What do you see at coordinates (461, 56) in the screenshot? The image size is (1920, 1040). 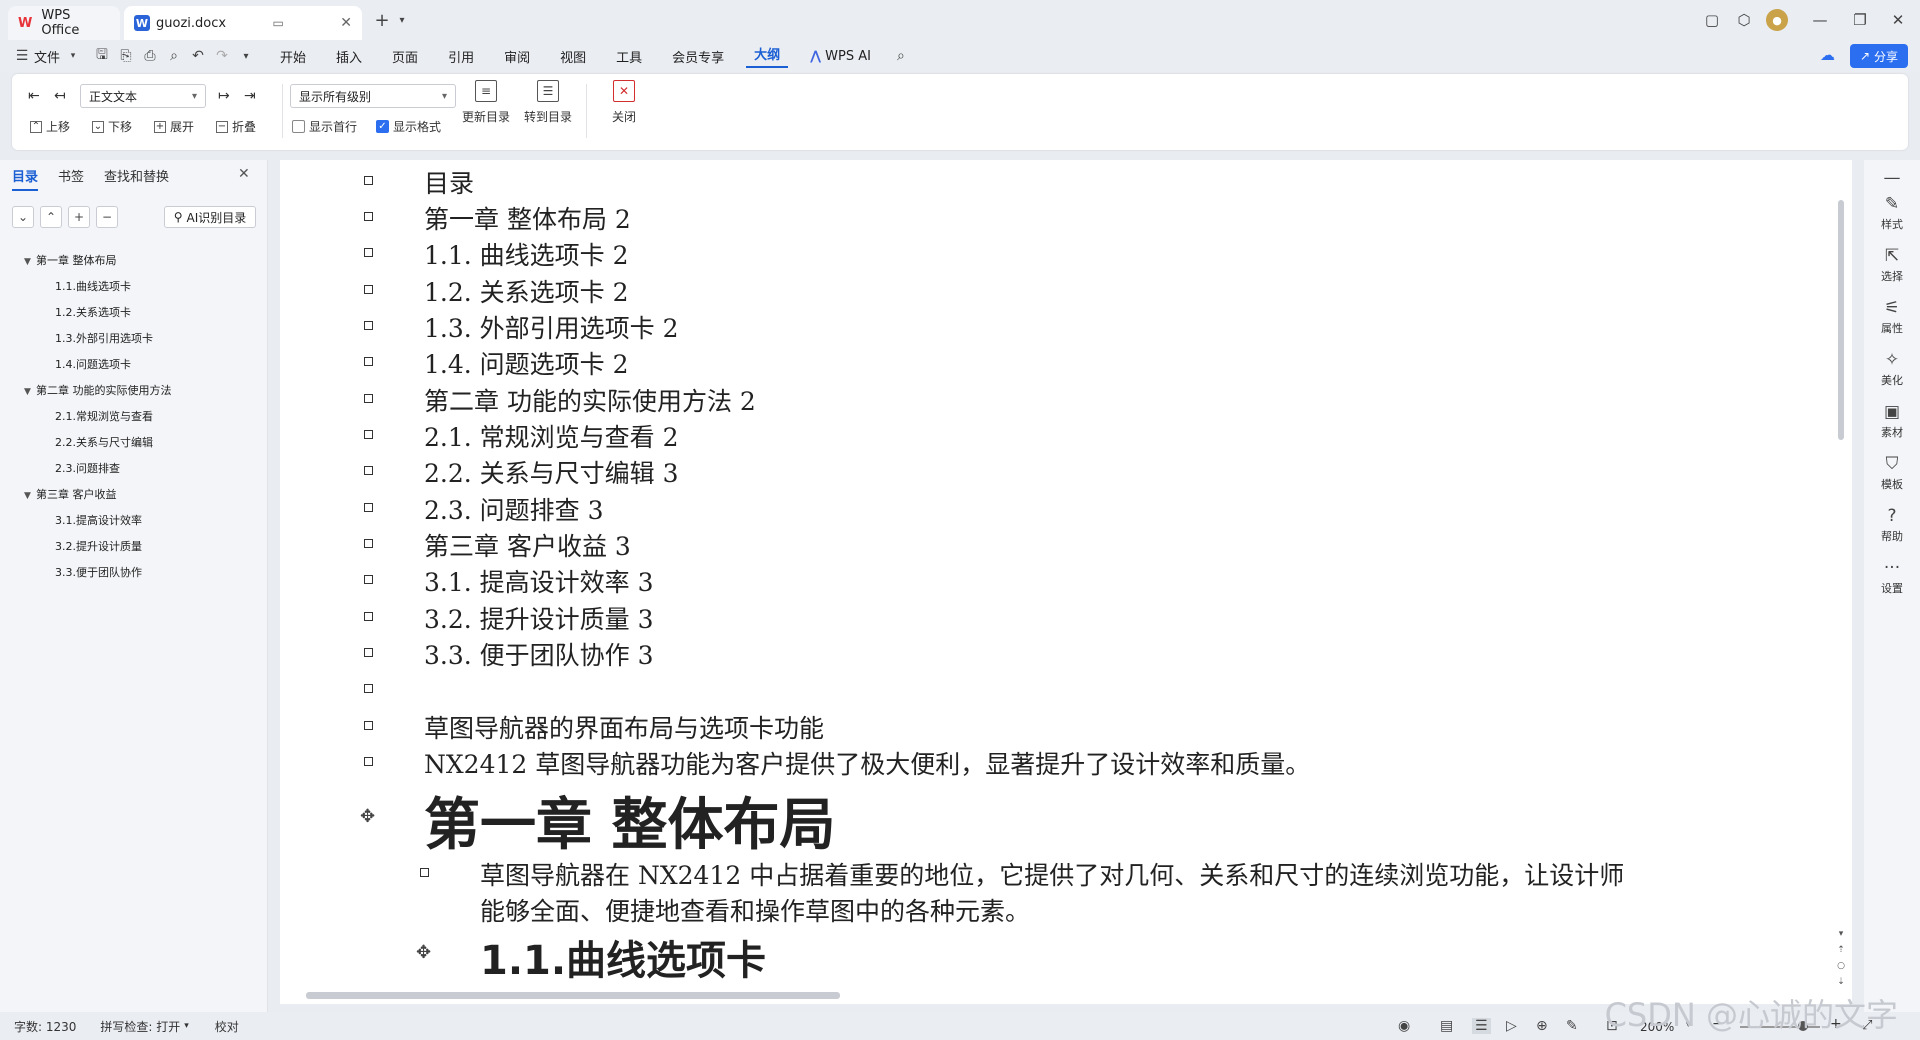 I see `menu-reference: 引用` at bounding box center [461, 56].